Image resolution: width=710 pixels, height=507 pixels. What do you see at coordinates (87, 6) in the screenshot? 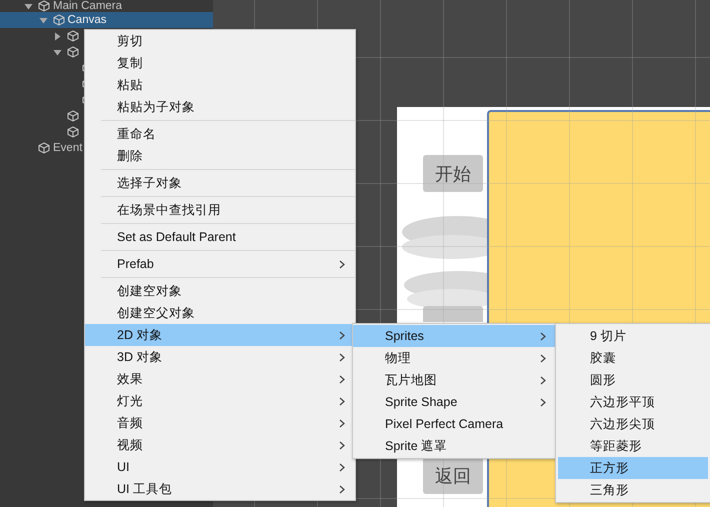
I see `object-name: Main Camera` at bounding box center [87, 6].